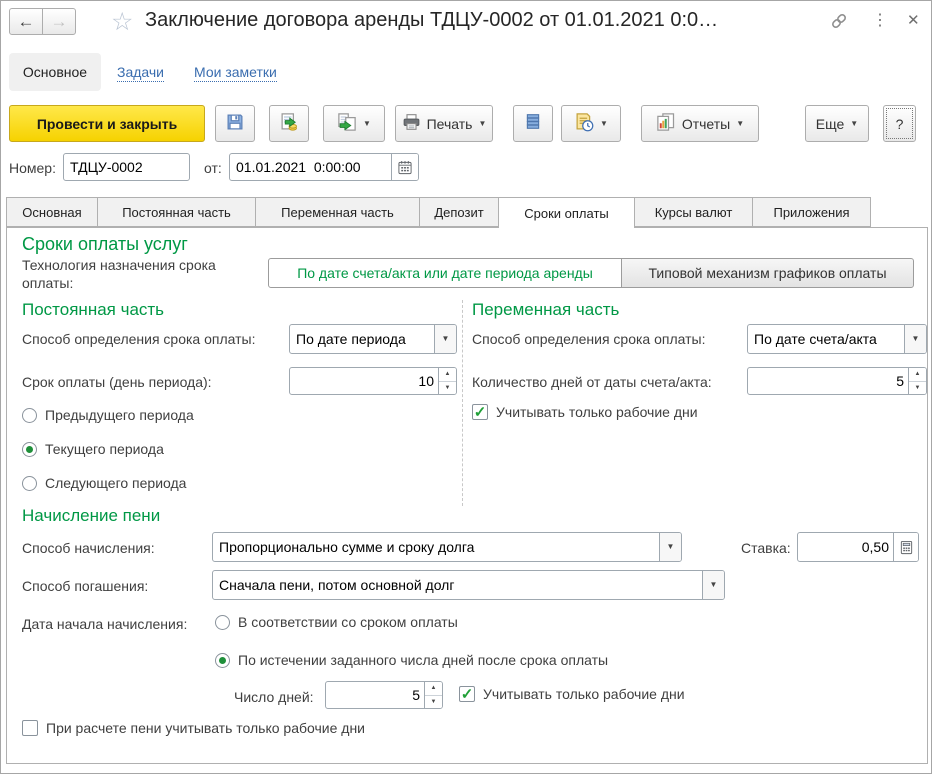  What do you see at coordinates (119, 265) in the screenshot?
I see `tech-label-line1: Технология назначения срока` at bounding box center [119, 265].